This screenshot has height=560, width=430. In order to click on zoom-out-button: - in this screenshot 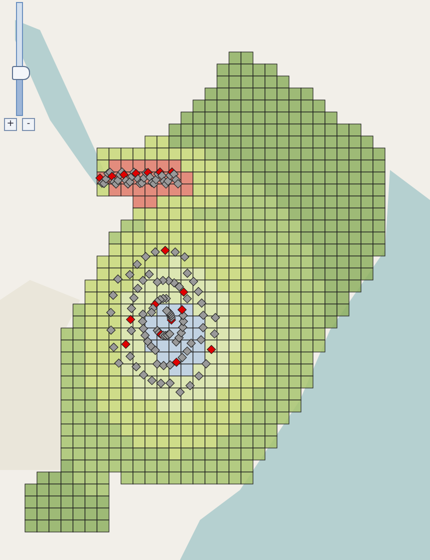, I will do `click(28, 124)`.